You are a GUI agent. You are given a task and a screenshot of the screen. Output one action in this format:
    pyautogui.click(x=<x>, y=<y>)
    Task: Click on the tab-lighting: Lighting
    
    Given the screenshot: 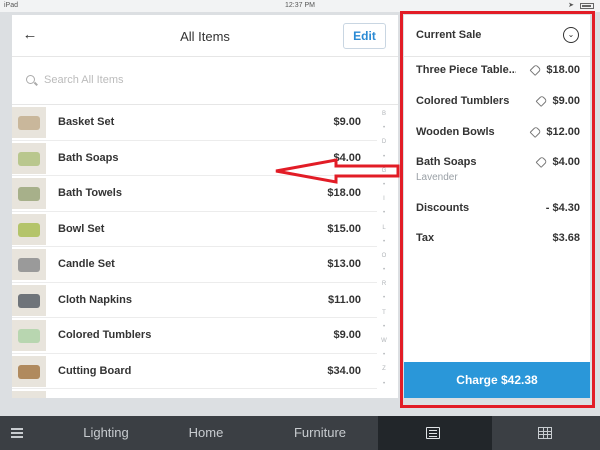 What is the action you would take?
    pyautogui.click(x=106, y=433)
    